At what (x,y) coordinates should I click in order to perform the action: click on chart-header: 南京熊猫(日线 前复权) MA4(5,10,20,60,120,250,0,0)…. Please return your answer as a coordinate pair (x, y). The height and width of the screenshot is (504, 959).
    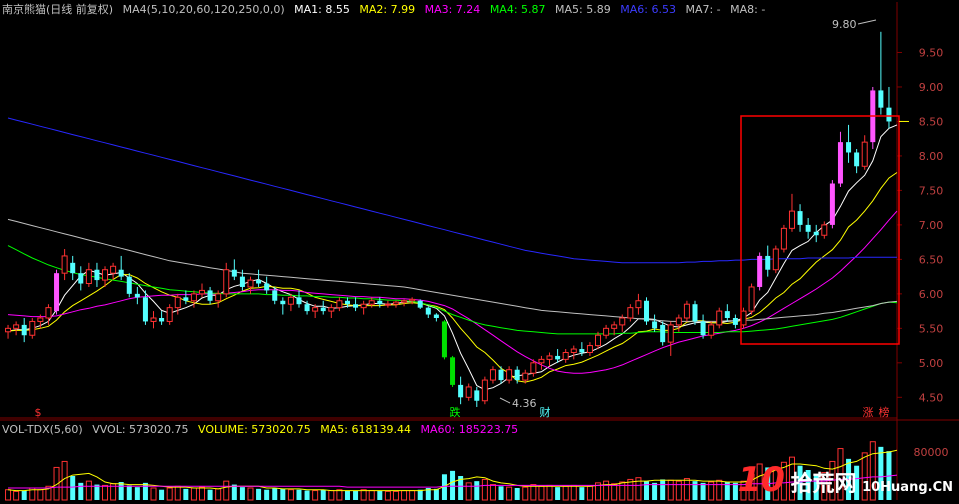
    Looking at the image, I should click on (386, 9).